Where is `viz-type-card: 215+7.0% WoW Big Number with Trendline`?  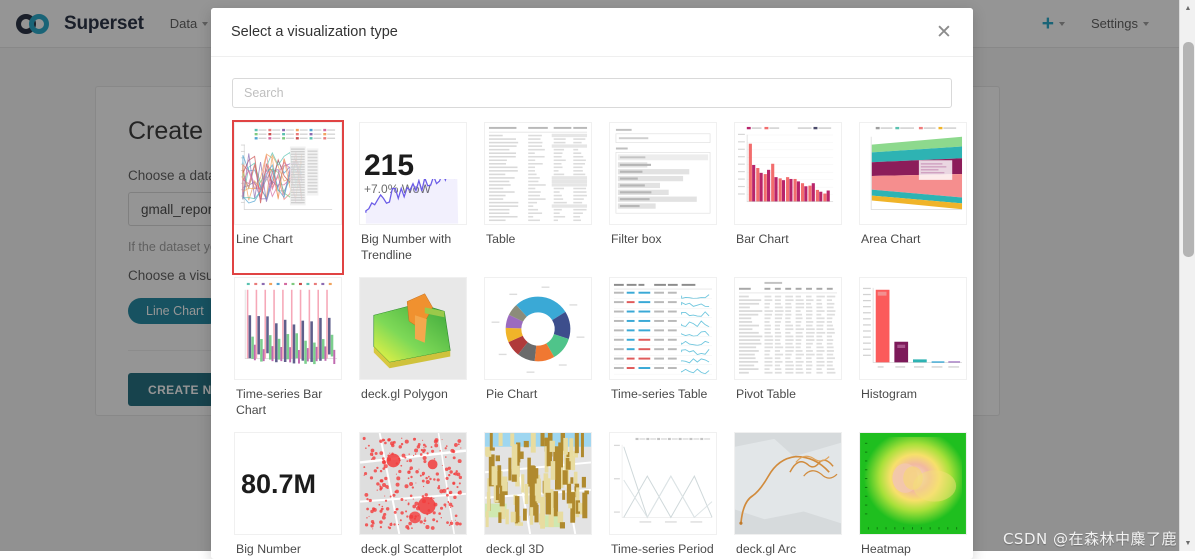 viz-type-card: 215+7.0% WoW Big Number with Trendline is located at coordinates (413, 197).